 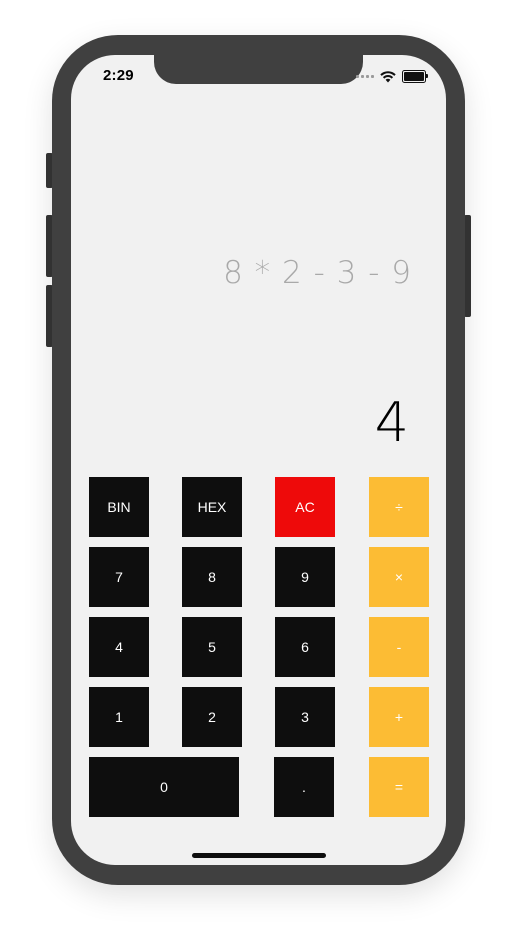 What do you see at coordinates (119, 577) in the screenshot?
I see `digit-7-button: 7` at bounding box center [119, 577].